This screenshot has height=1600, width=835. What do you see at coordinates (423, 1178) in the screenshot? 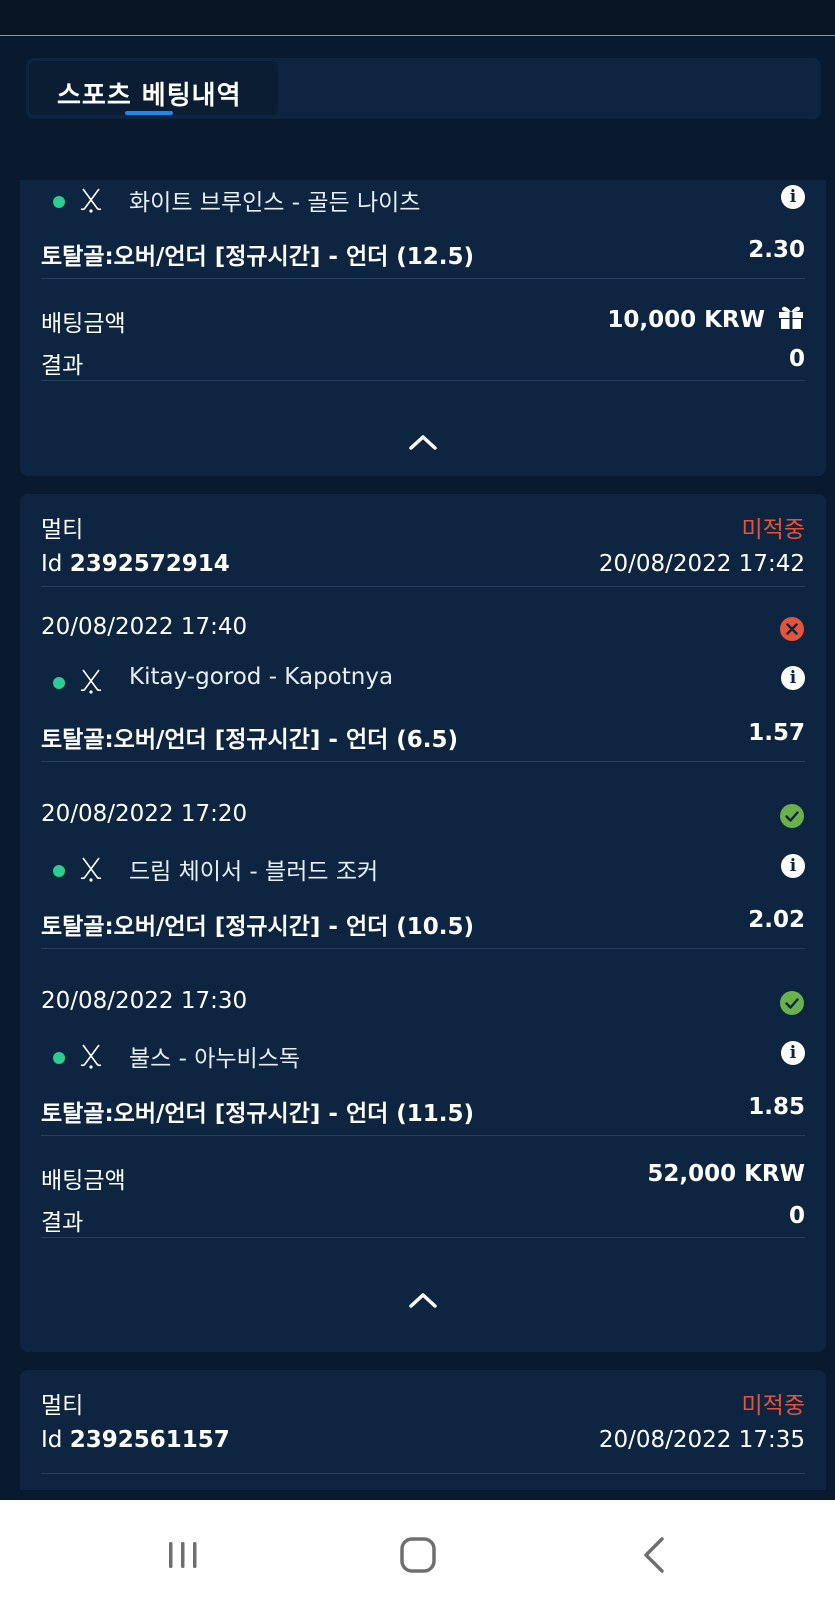
I see `stake-row: 배팅금액 52,000 KRW` at bounding box center [423, 1178].